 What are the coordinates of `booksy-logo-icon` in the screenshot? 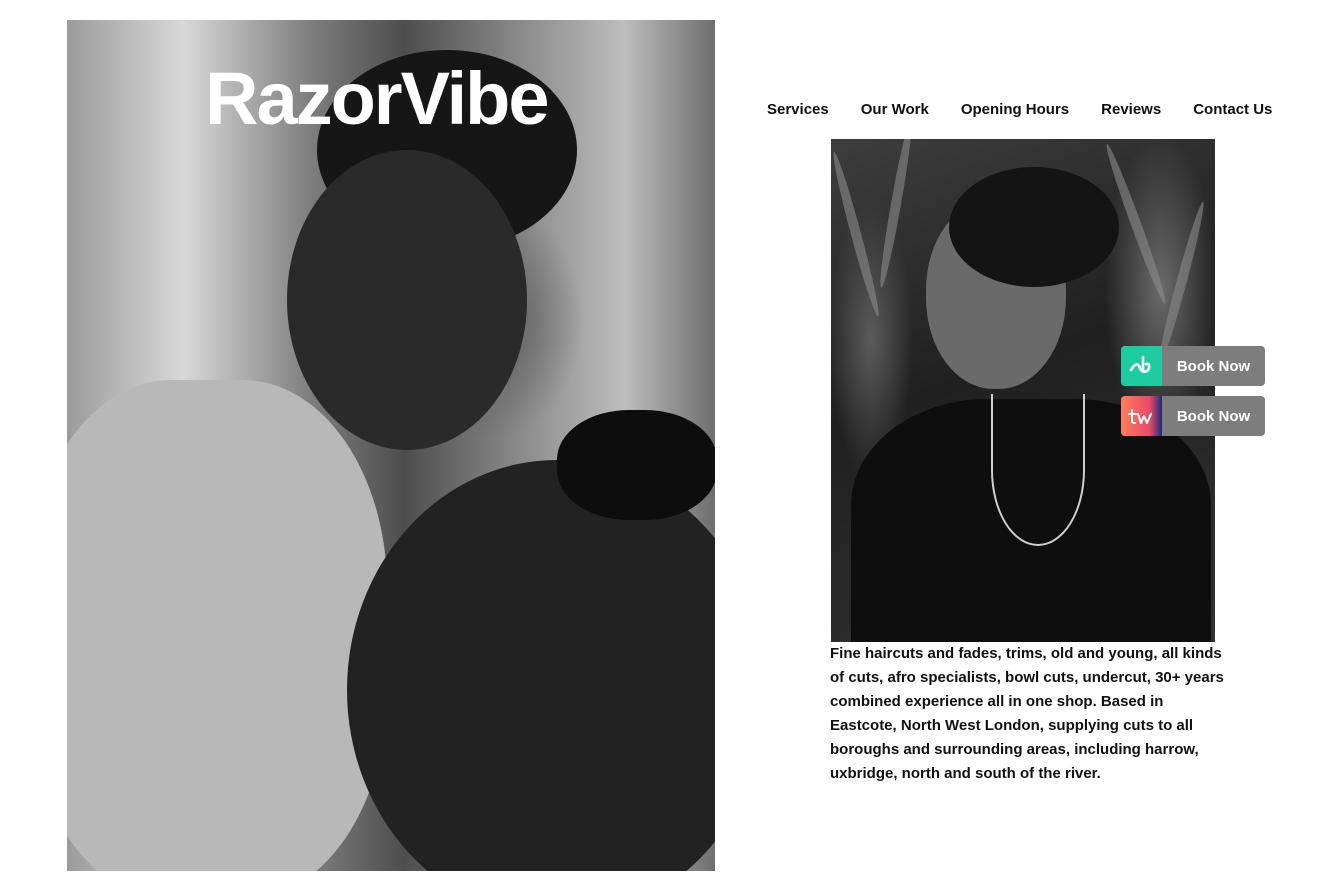 It's located at (1141, 366).